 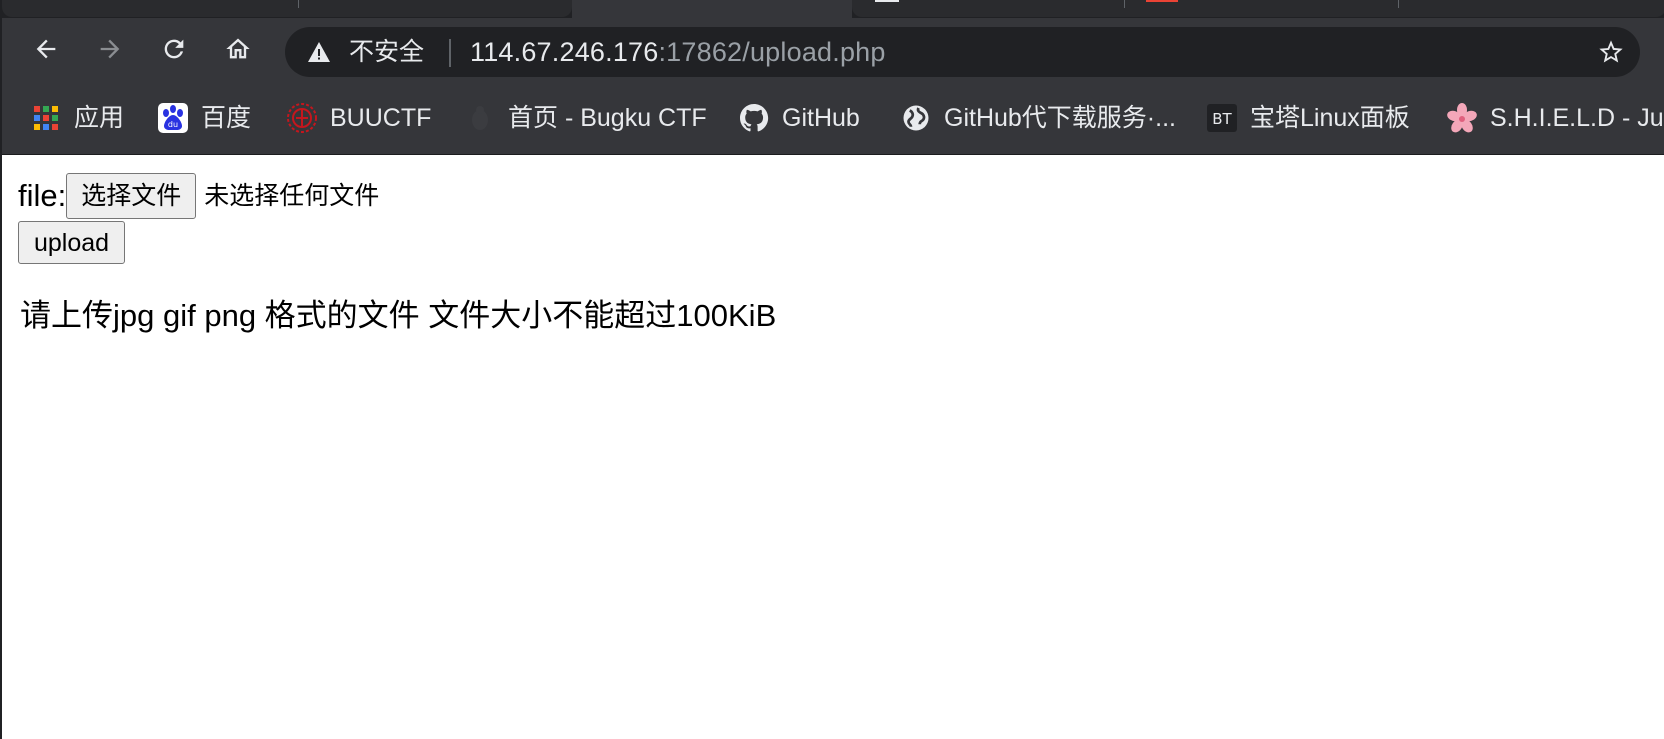 What do you see at coordinates (1577, 118) in the screenshot?
I see `bookmark-label: S.H.I.E.L.D - Jus` at bounding box center [1577, 118].